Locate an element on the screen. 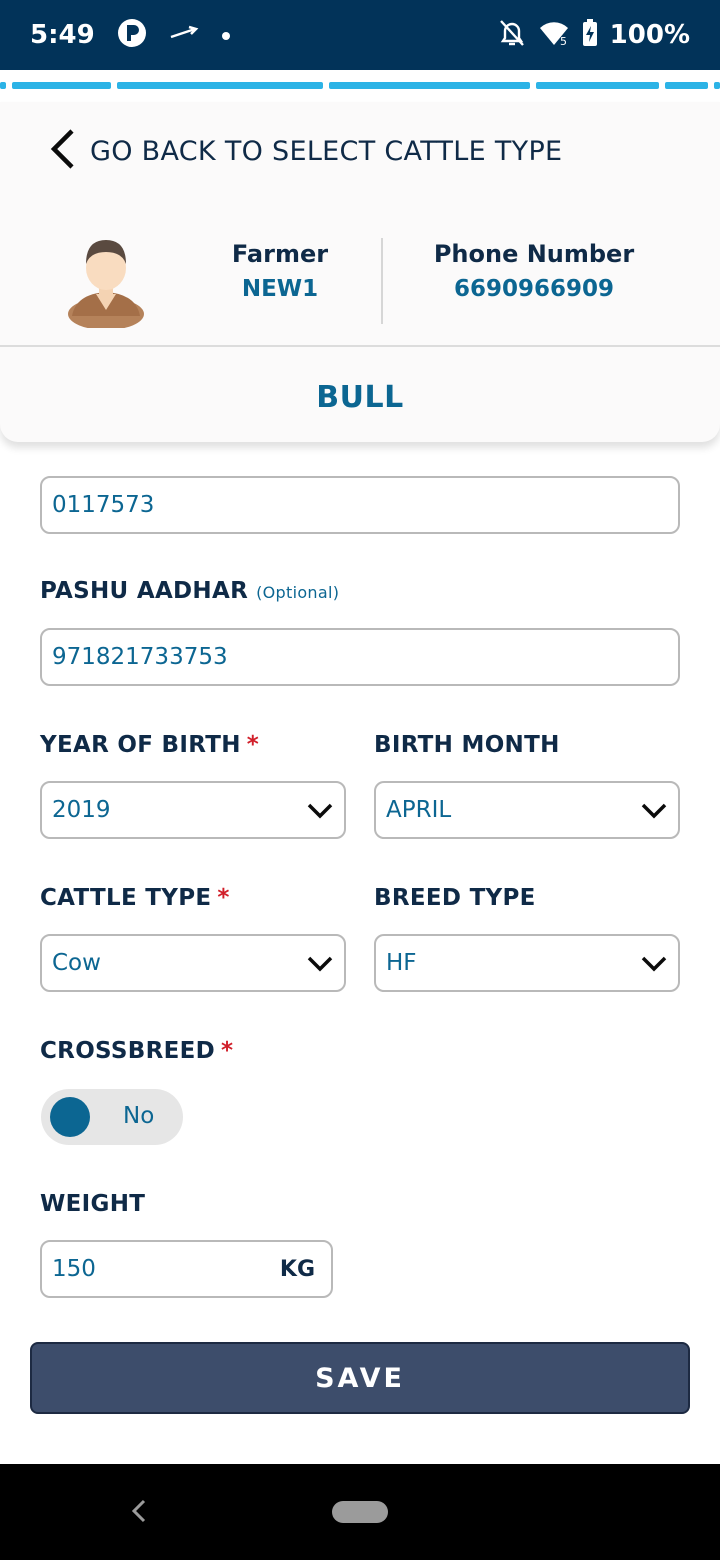 The height and width of the screenshot is (1560, 720). weight-unit: KG is located at coordinates (297, 1269).